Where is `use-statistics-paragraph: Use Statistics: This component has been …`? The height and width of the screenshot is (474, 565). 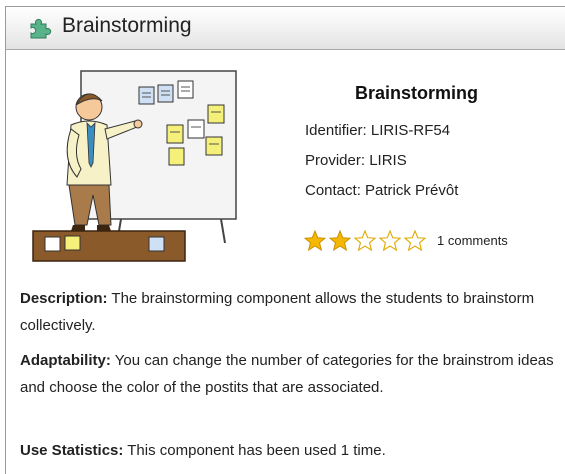 use-statistics-paragraph: Use Statistics: This component has been … is located at coordinates (290, 450).